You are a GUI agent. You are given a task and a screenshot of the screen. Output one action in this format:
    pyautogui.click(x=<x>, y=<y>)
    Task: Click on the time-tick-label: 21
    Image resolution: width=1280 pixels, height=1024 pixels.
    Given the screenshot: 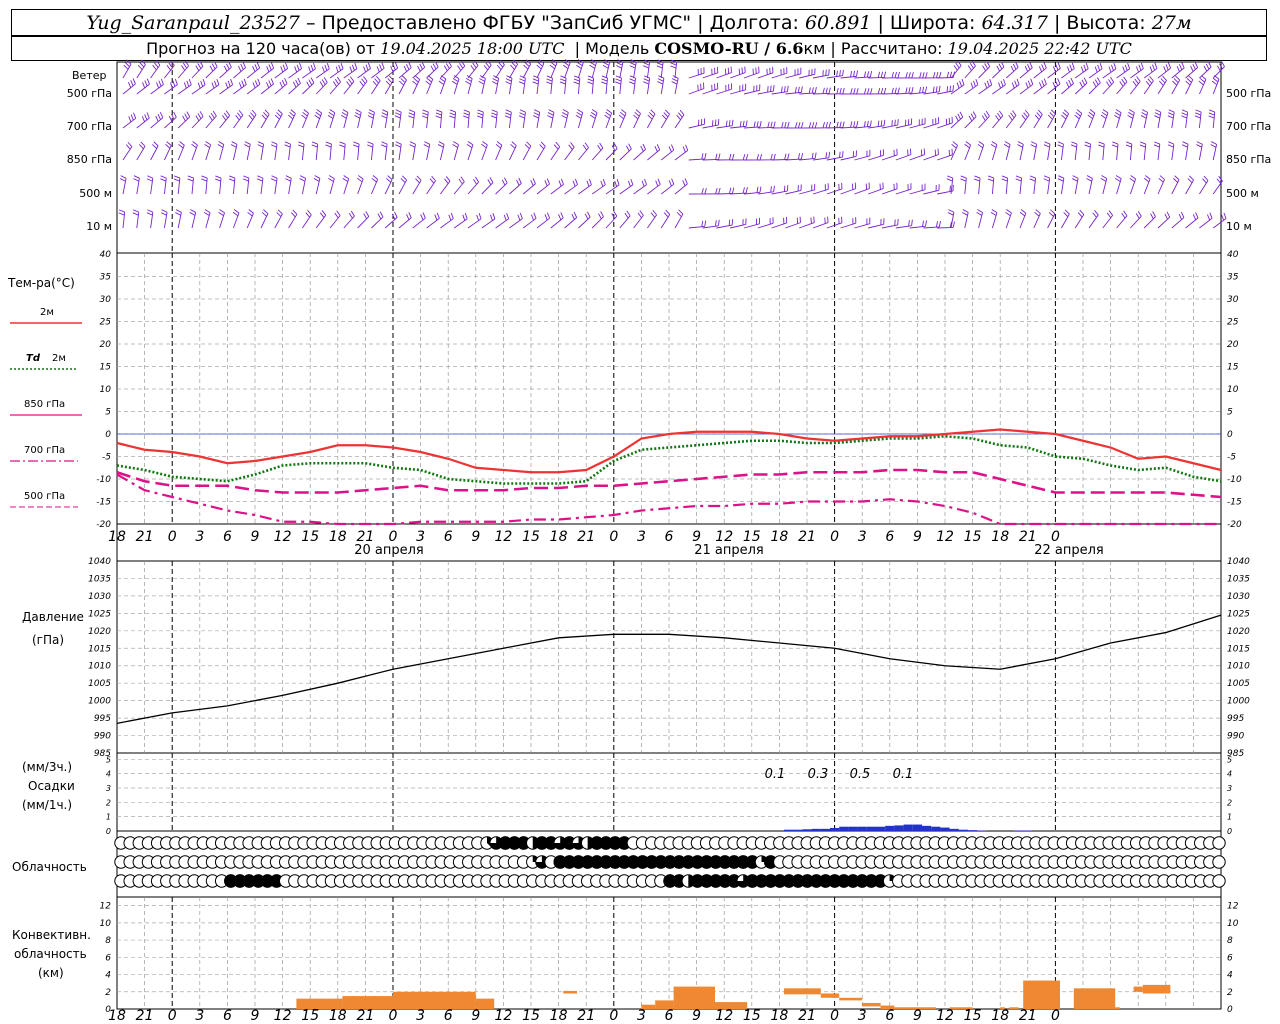 What is the action you would take?
    pyautogui.click(x=145, y=537)
    